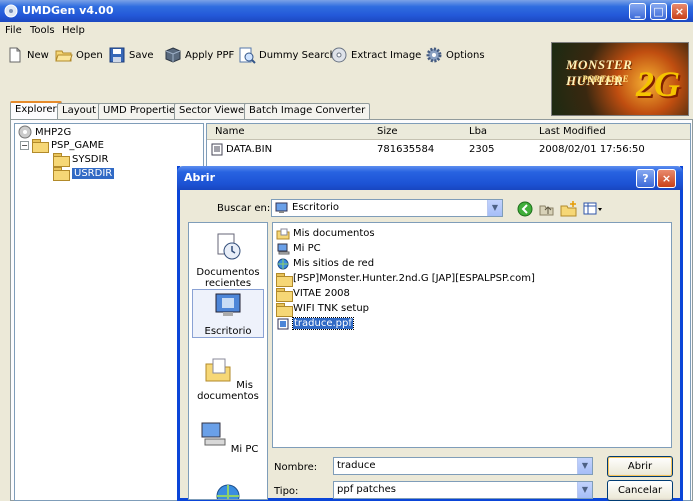 The height and width of the screenshot is (501, 693). I want to click on cell-last-modified: 2008/02/01 17:56:50, so click(592, 149).